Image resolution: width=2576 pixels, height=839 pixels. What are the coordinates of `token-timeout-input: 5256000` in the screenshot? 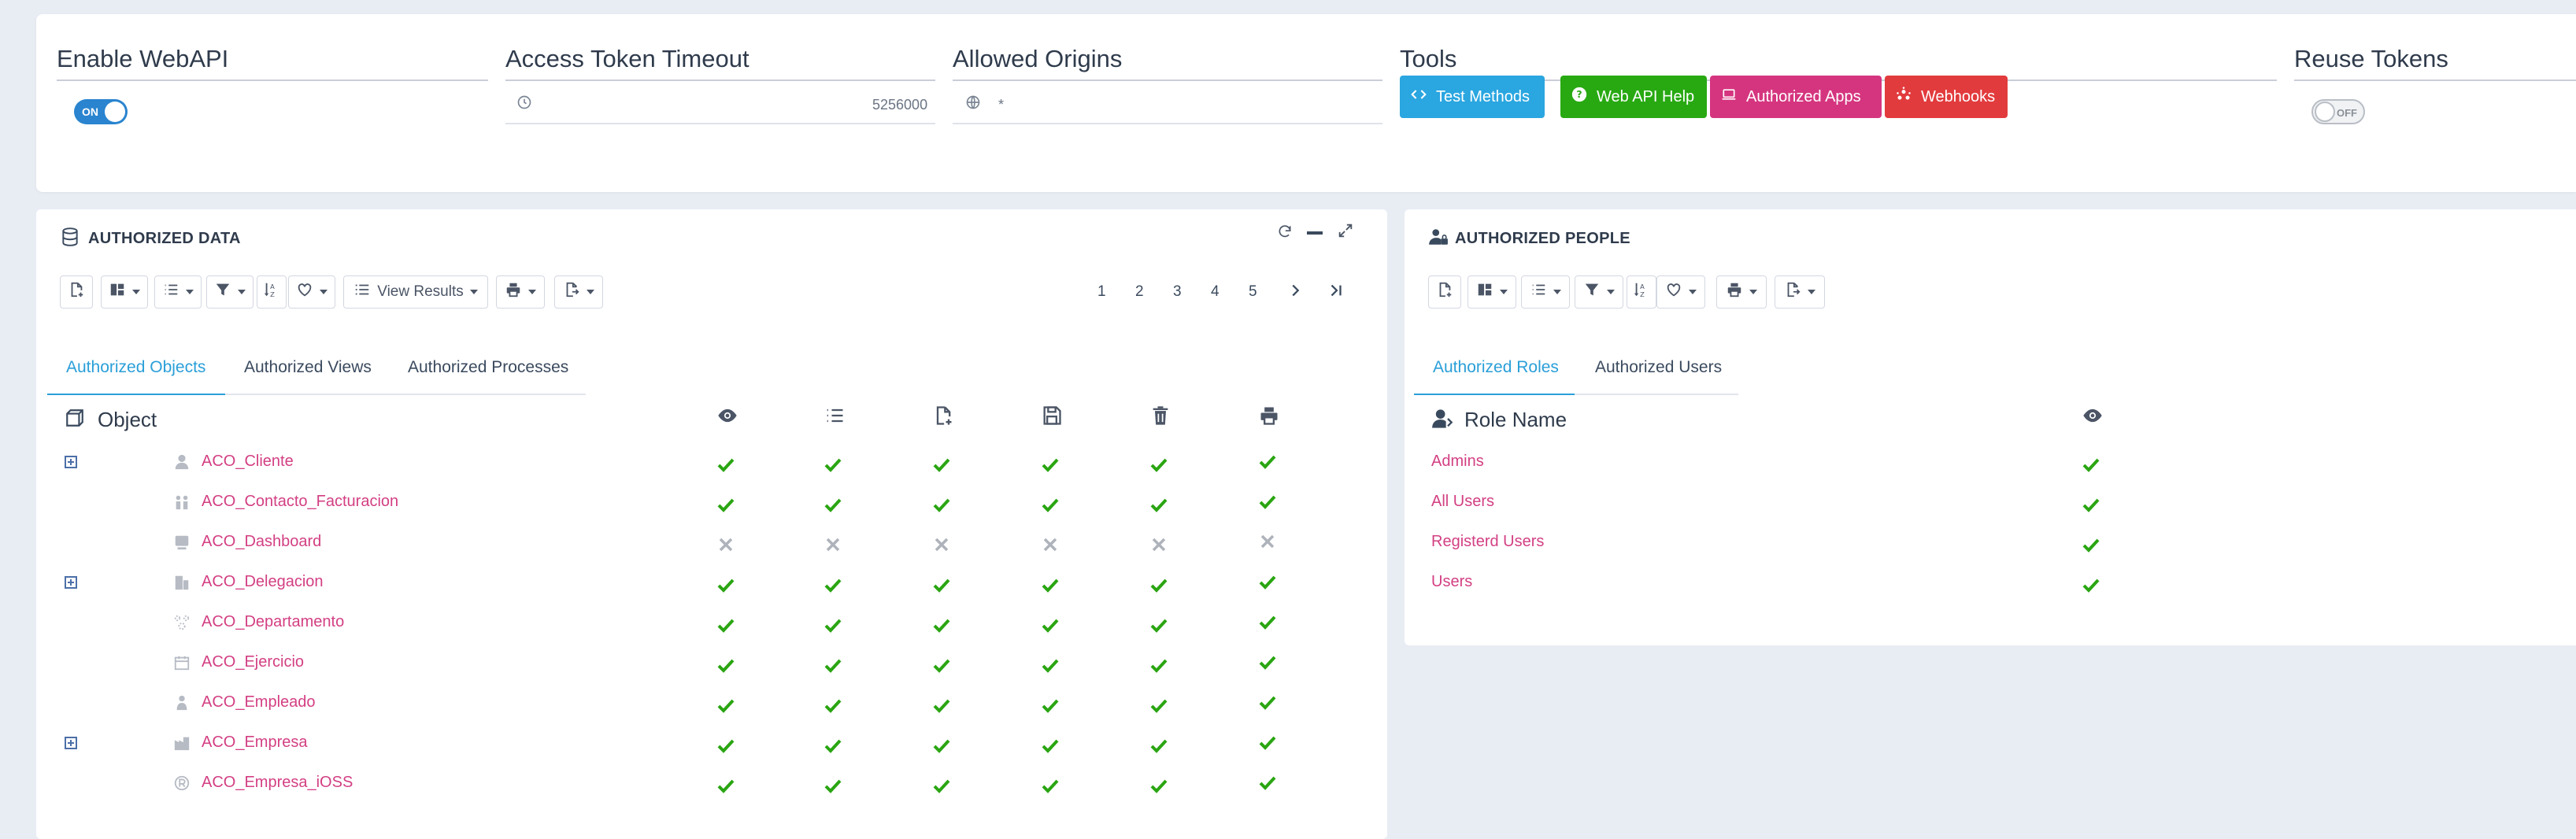 It's located at (899, 105).